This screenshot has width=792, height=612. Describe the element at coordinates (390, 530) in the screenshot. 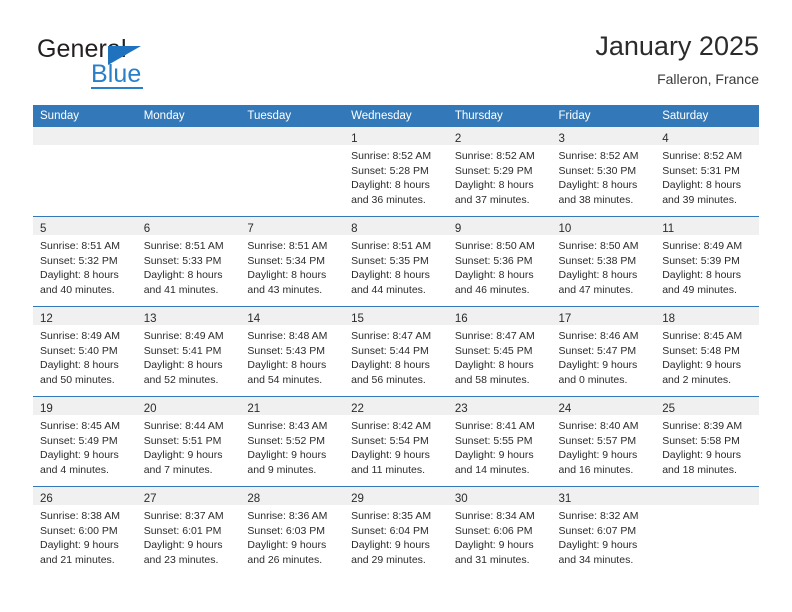

I see `sunset-text: Sunset: 6:04 PM` at that location.